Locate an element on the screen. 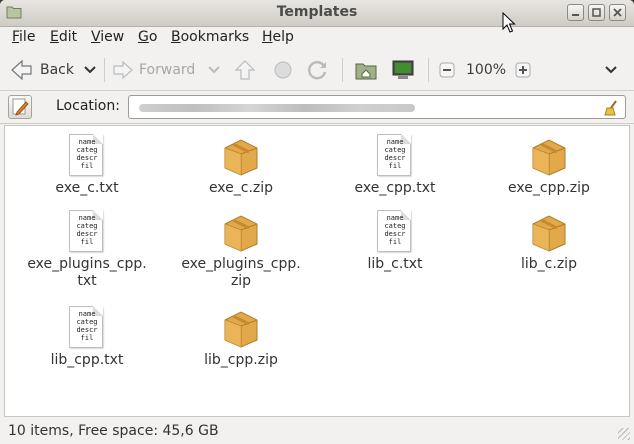 Image resolution: width=634 pixels, height=444 pixels. menu-help: Help is located at coordinates (278, 37).